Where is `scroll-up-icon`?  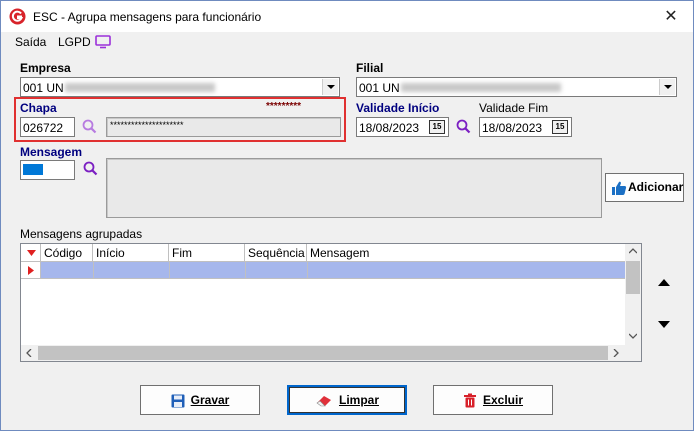
scroll-up-icon is located at coordinates (633, 251).